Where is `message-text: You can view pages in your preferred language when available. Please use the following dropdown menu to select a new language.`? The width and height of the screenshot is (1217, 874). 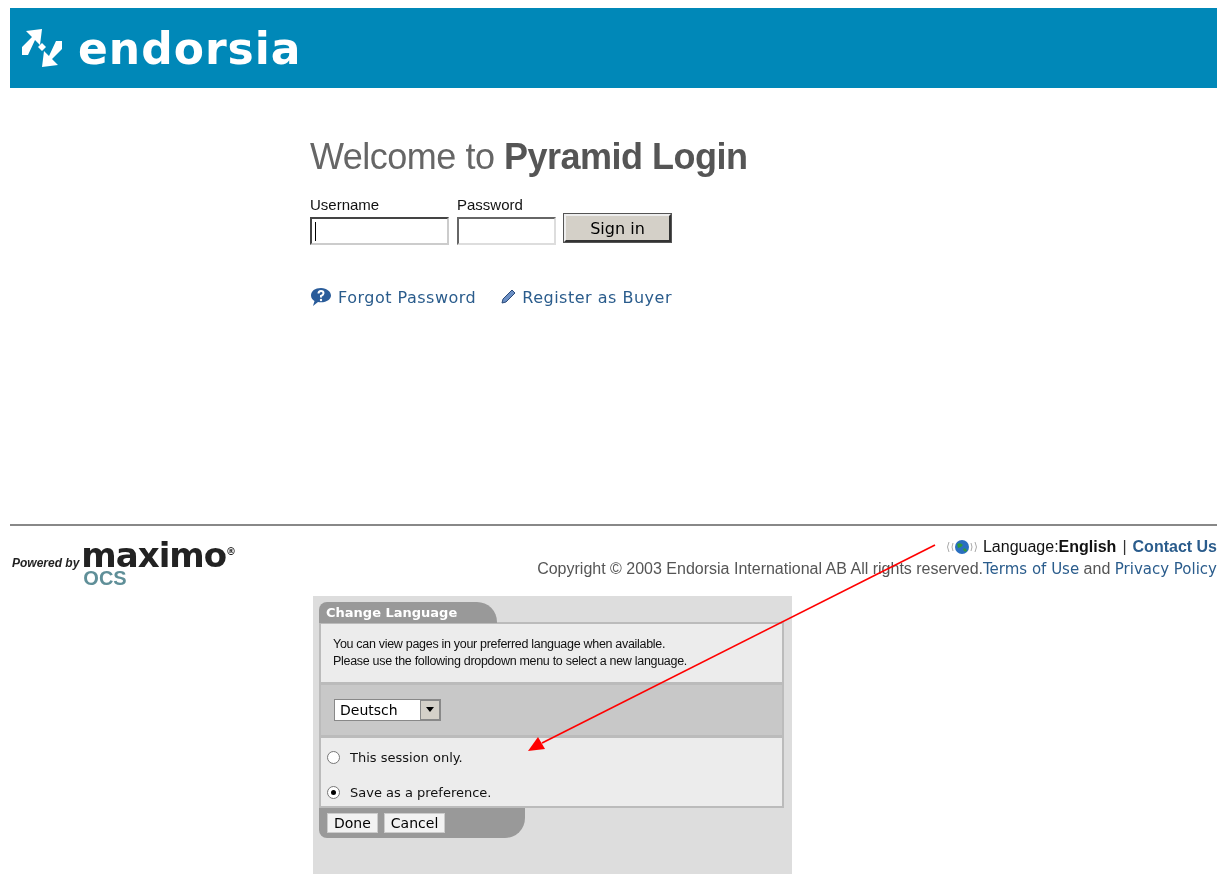
message-text: You can view pages in your preferred language when available. Please use the following dropdown menu to select a new language. is located at coordinates (510, 653).